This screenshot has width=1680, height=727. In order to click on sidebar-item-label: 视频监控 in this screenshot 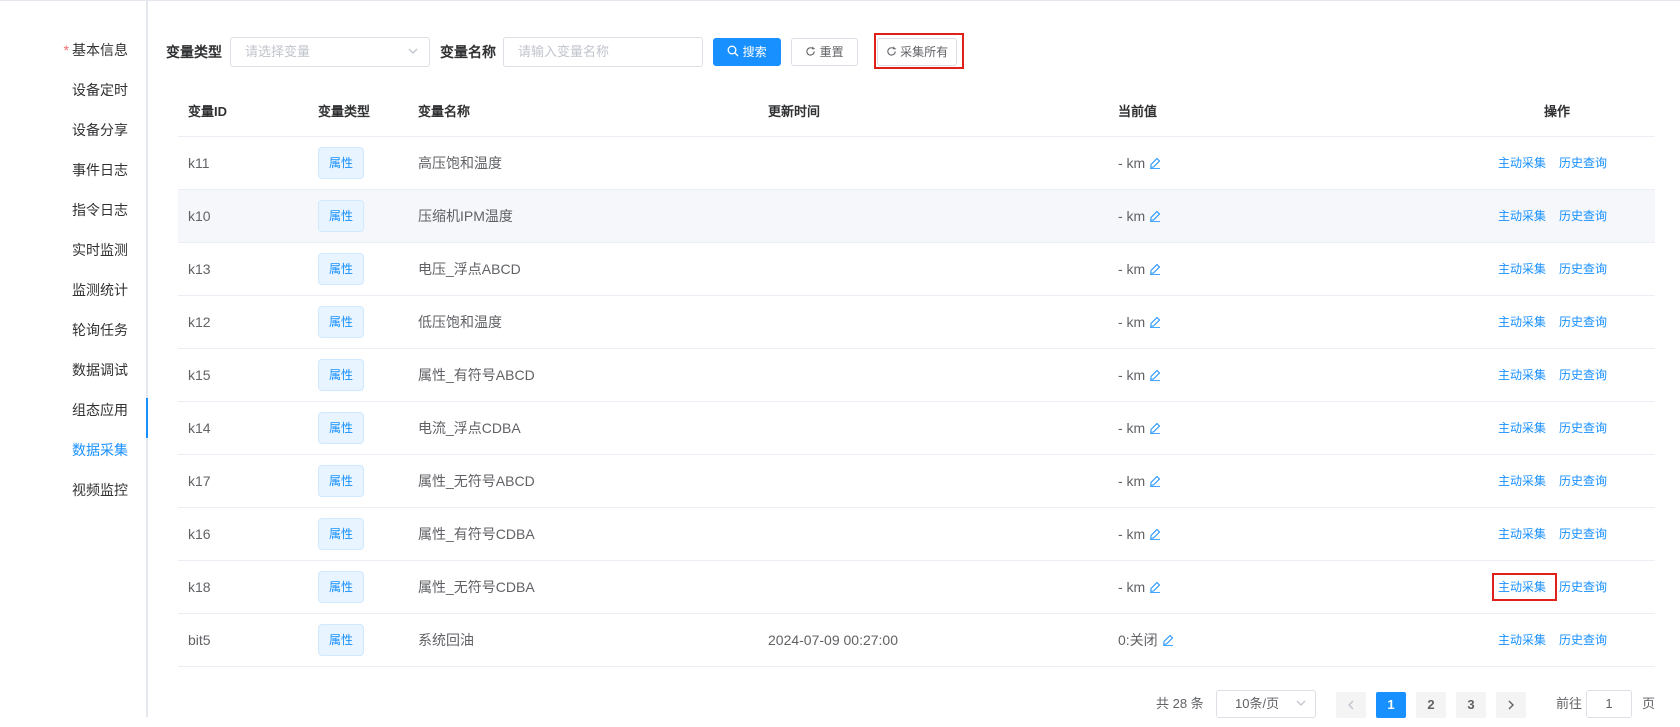, I will do `click(100, 490)`.